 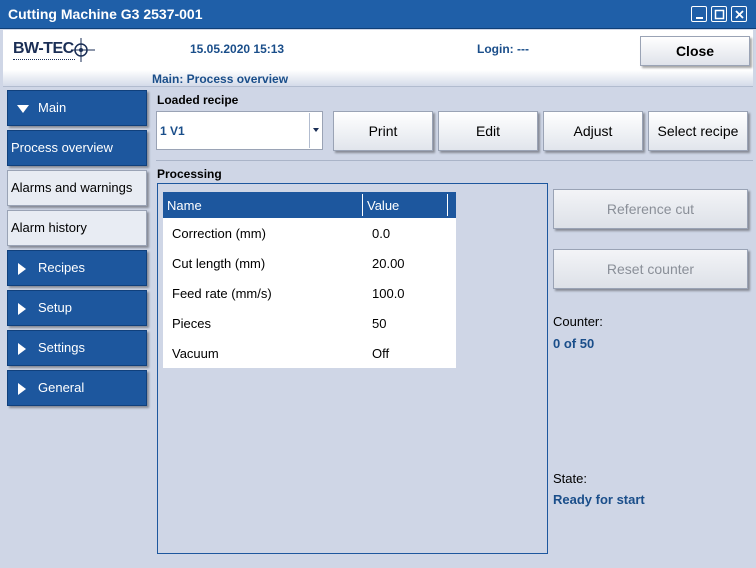 What do you see at coordinates (309, 233) in the screenshot?
I see `table-row: Correction (mm) 0.0` at bounding box center [309, 233].